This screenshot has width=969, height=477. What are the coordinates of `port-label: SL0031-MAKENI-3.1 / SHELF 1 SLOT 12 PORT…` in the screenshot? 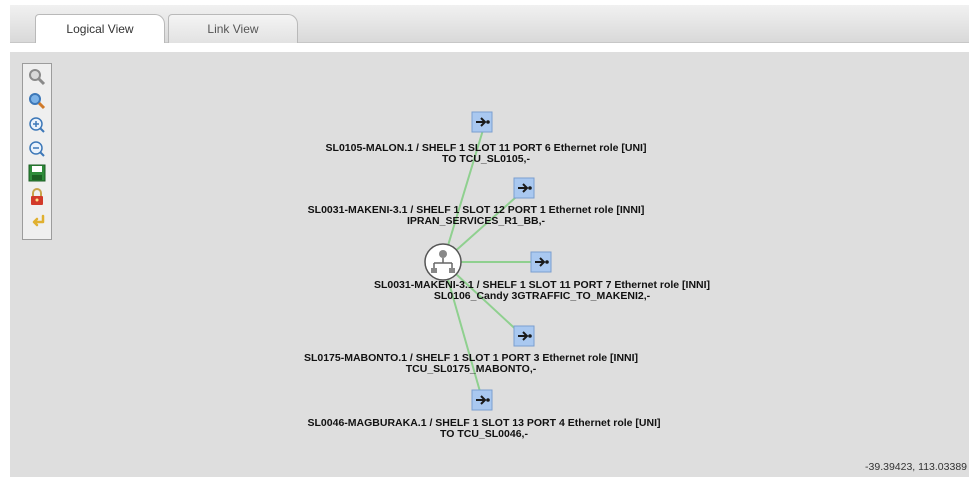 It's located at (476, 216).